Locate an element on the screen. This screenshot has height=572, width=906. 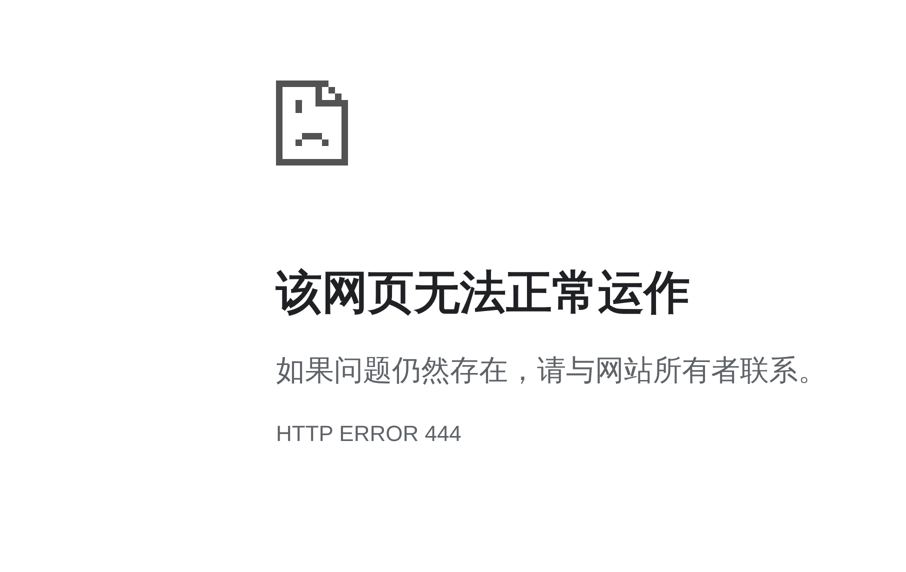
sad-document-icon is located at coordinates (312, 123).